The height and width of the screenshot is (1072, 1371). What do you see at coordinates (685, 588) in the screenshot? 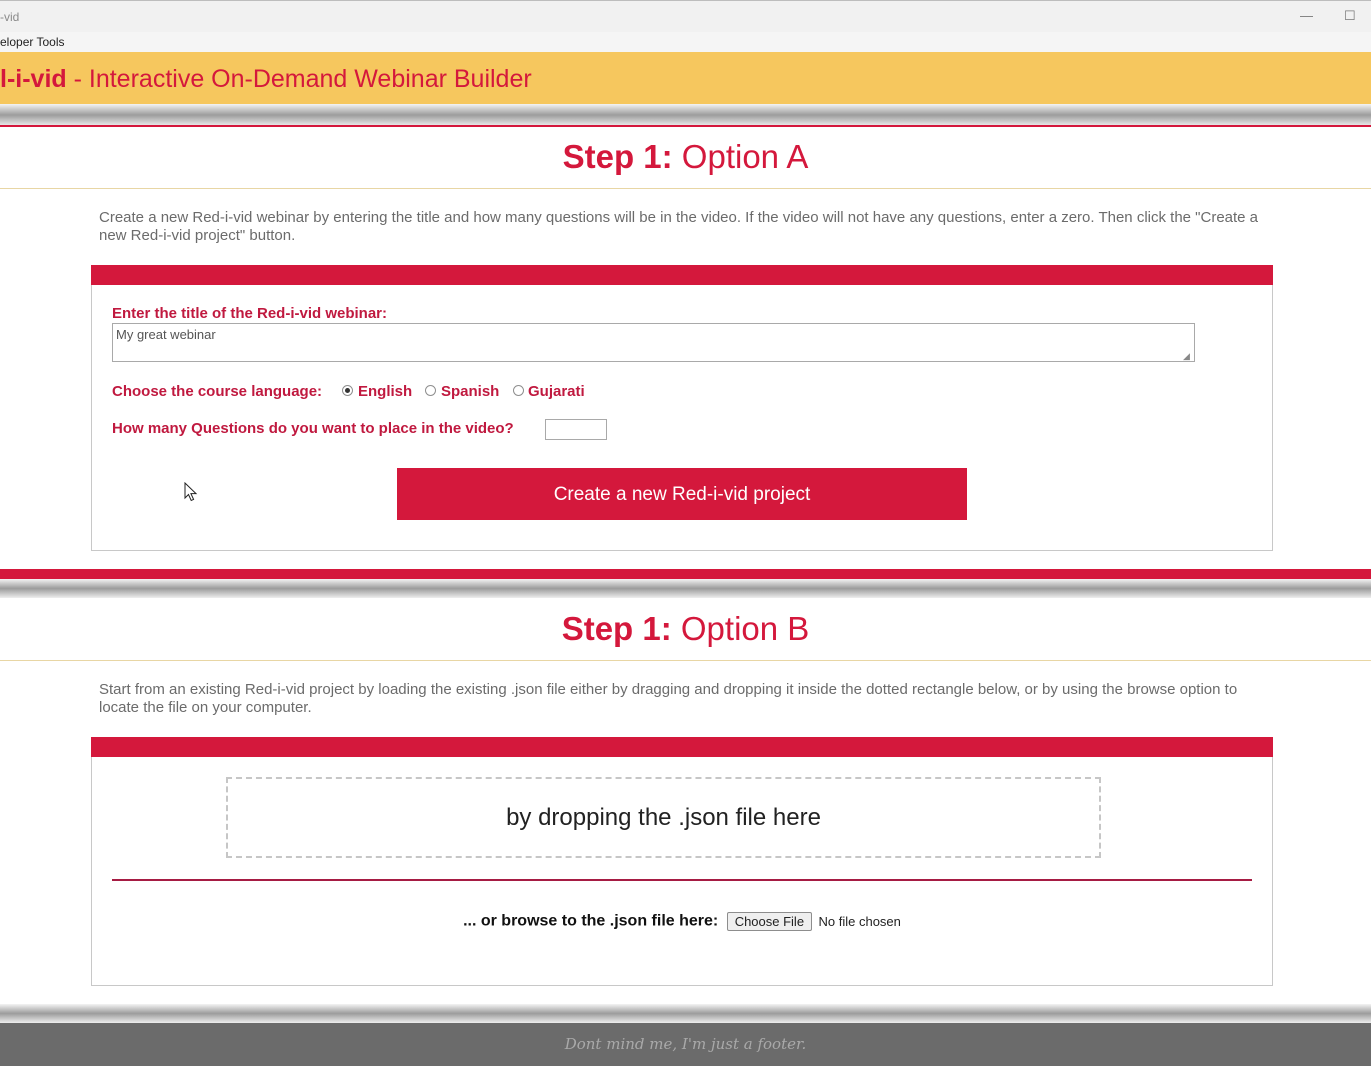
I see `section-separator` at bounding box center [685, 588].